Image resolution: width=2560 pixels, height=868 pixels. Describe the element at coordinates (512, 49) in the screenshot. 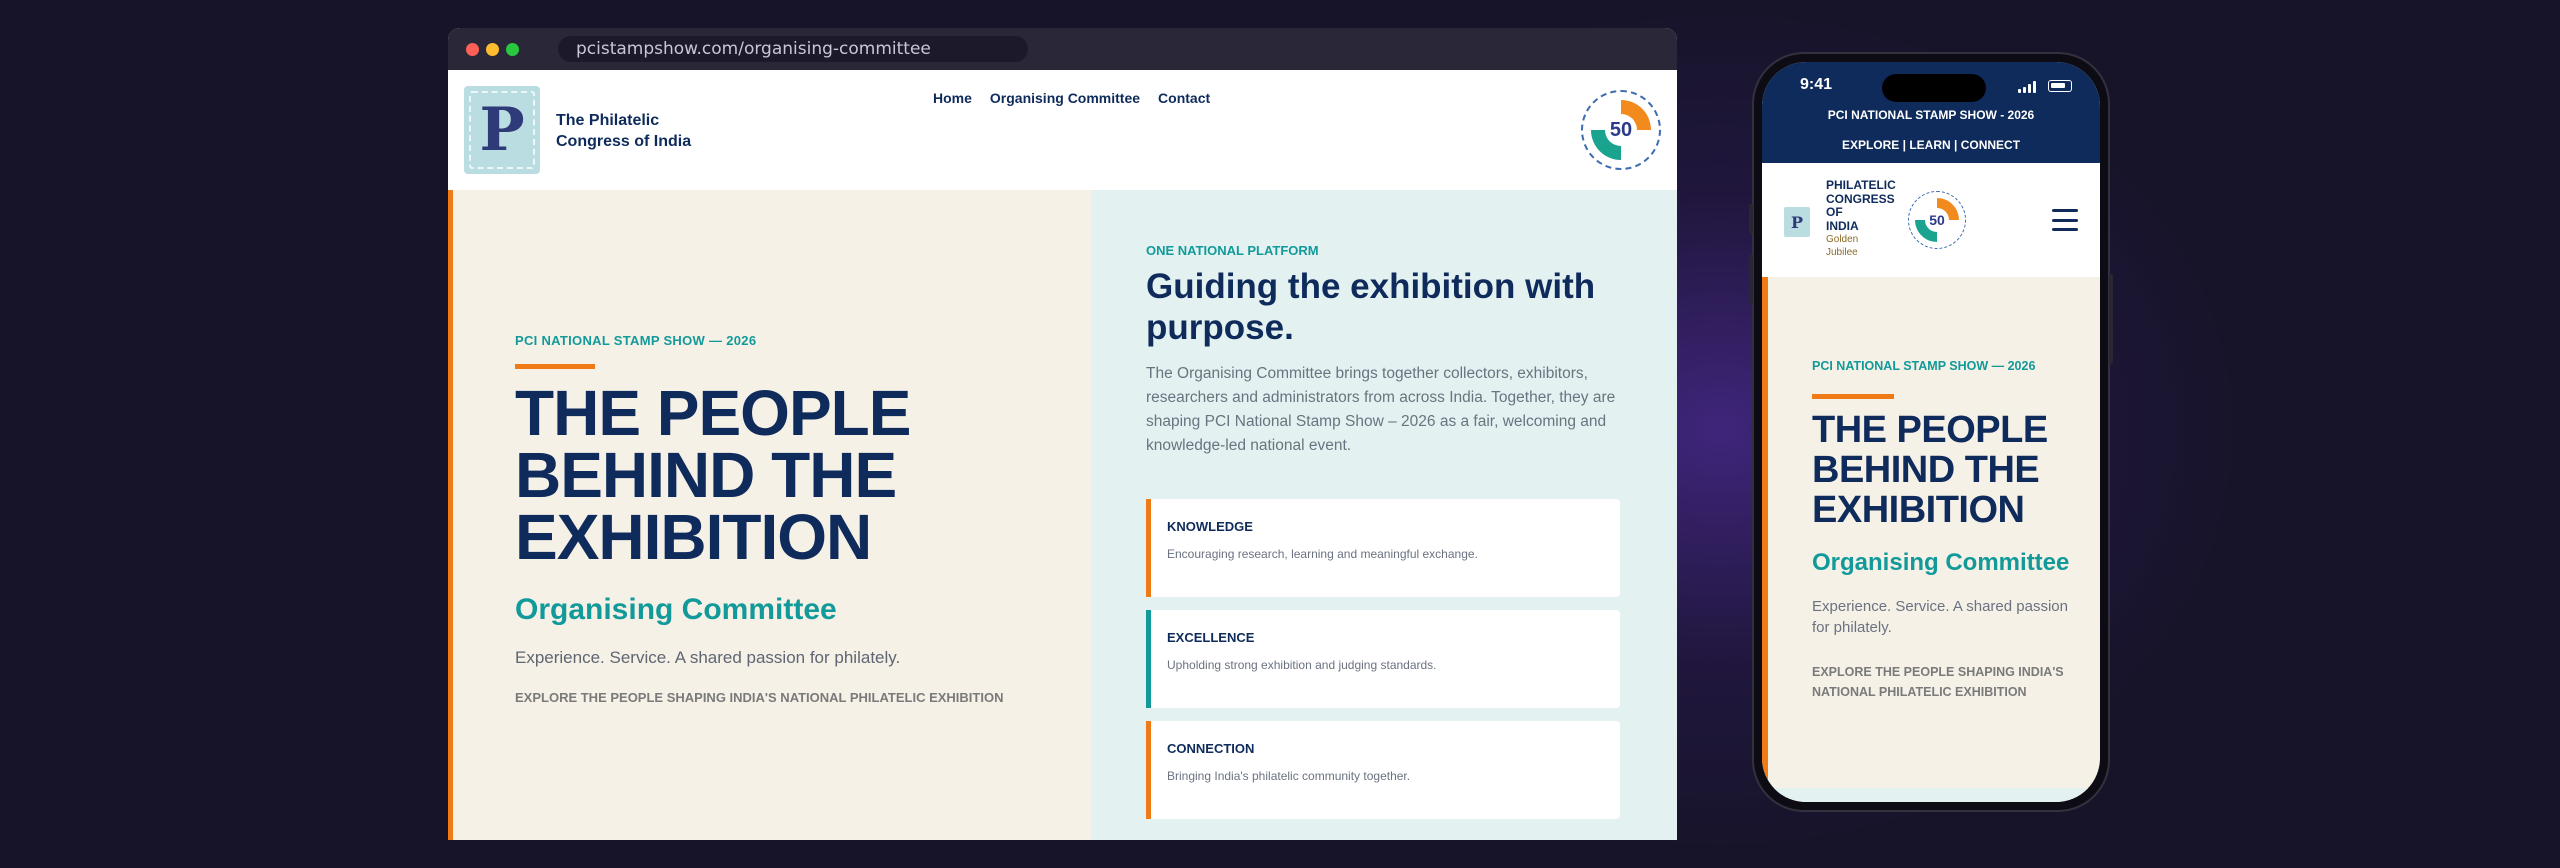

I see `maximize-window-button` at that location.